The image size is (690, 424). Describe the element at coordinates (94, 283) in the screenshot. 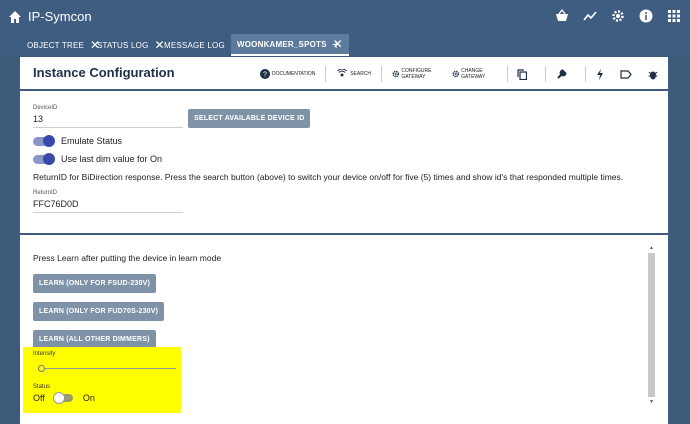

I see `learn-fsud-button: LEARN (ONLY FOR FSUD-230V)` at that location.